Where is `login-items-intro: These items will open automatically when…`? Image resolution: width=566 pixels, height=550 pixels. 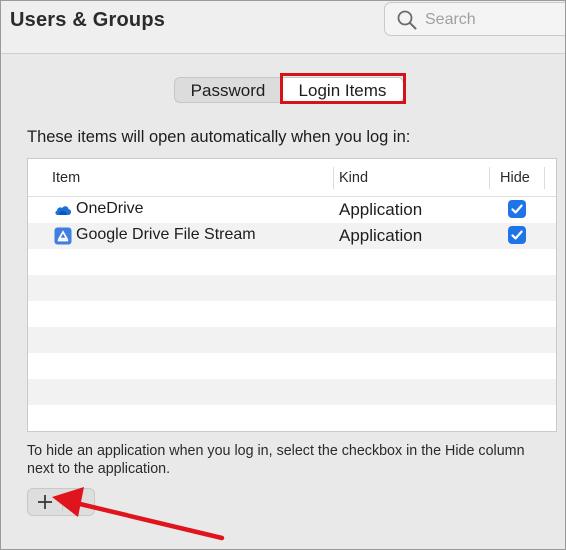 login-items-intro: These items will open automatically when… is located at coordinates (219, 137).